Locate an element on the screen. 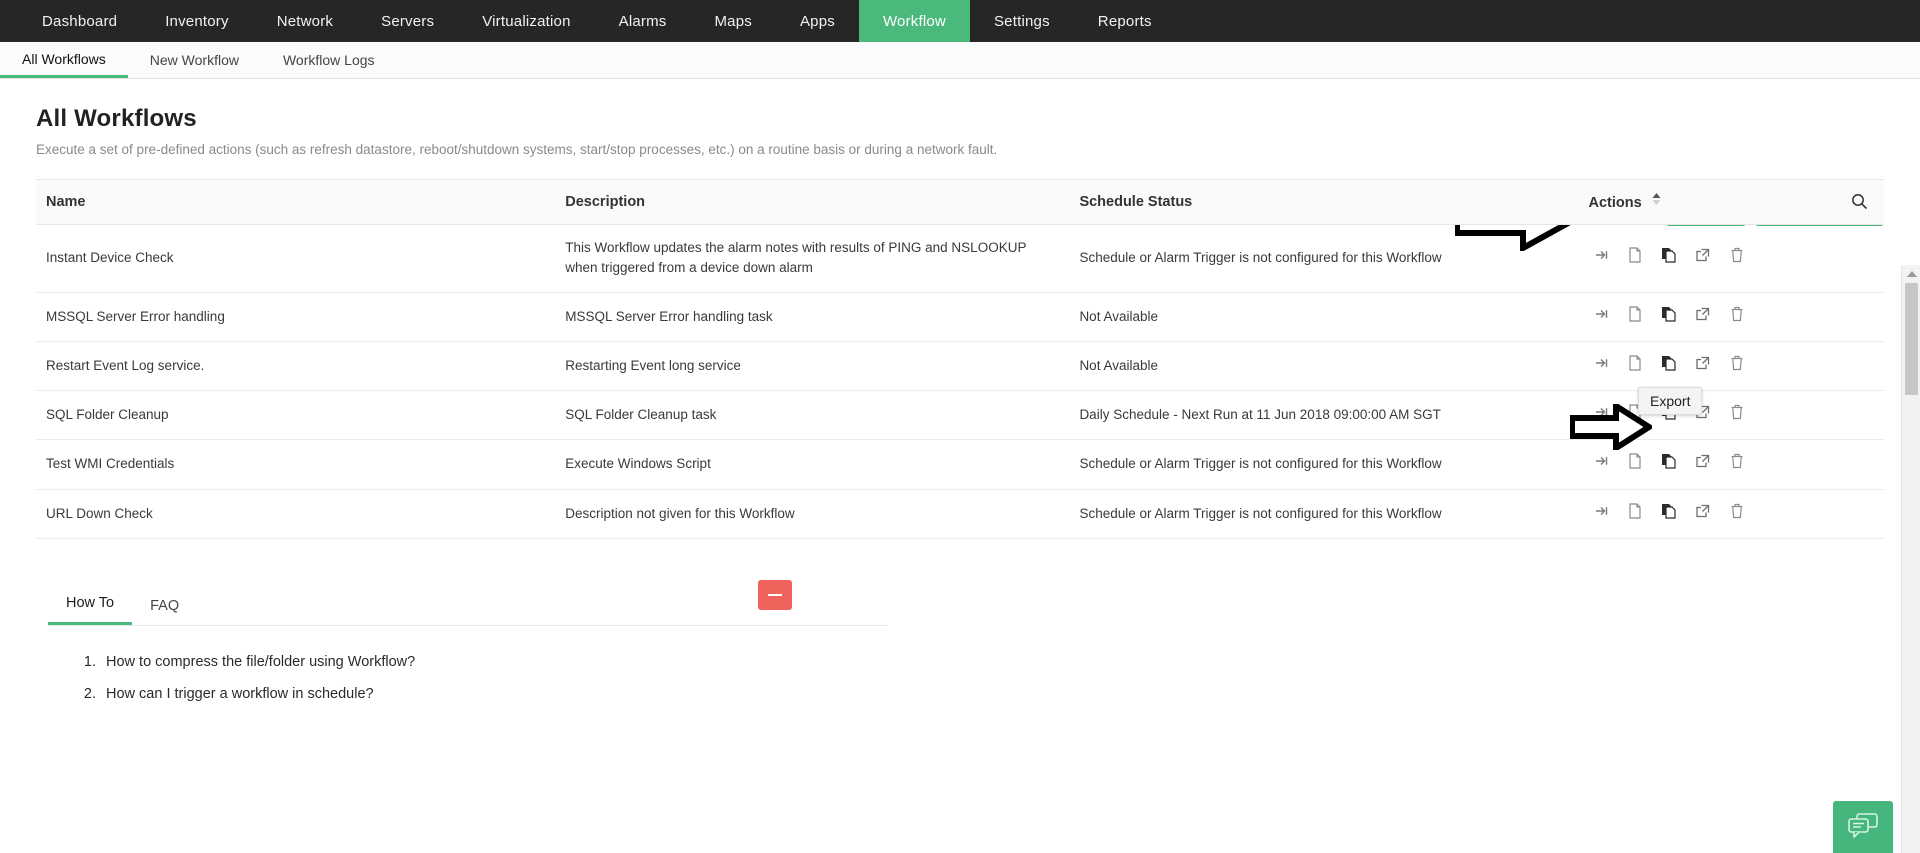  cell-name: SQL Folder Cleanup is located at coordinates (296, 415).